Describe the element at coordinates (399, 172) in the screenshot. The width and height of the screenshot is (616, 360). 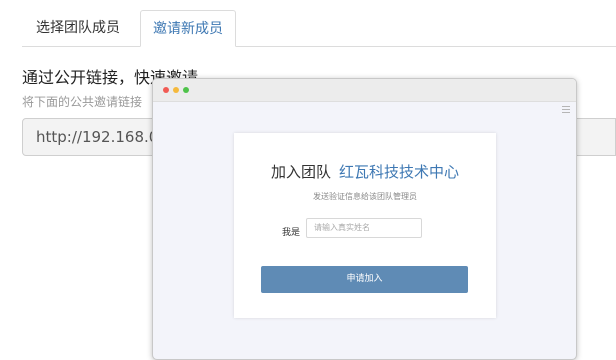
I see `team-name: 红瓦科技技术中心` at that location.